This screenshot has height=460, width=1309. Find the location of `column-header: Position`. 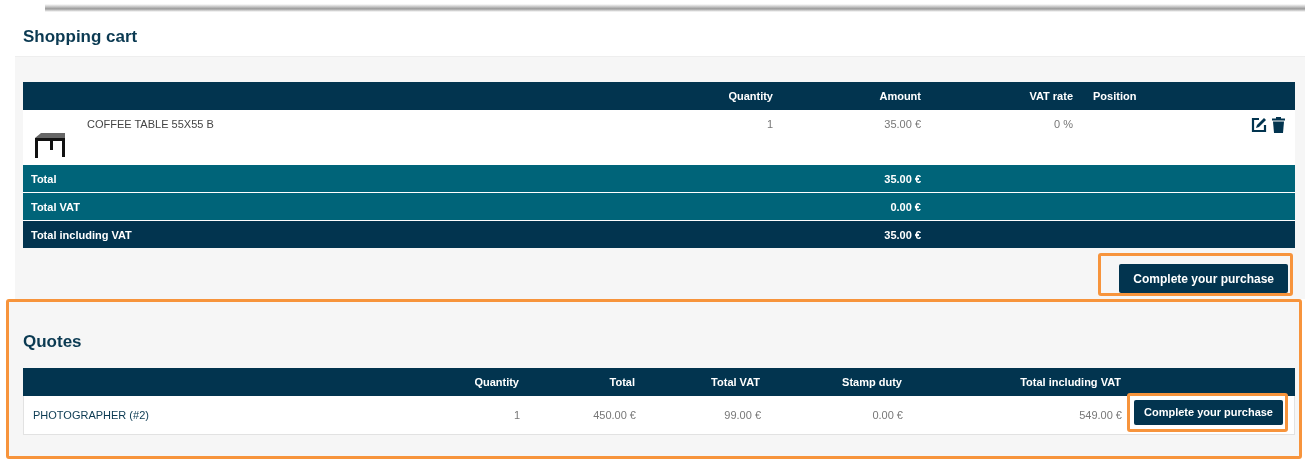

column-header: Position is located at coordinates (1115, 96).